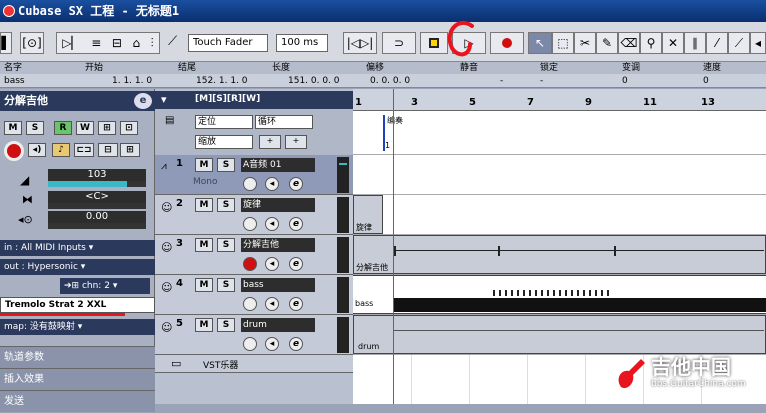  I want to click on split-tool-icon: ✂, so click(585, 43).